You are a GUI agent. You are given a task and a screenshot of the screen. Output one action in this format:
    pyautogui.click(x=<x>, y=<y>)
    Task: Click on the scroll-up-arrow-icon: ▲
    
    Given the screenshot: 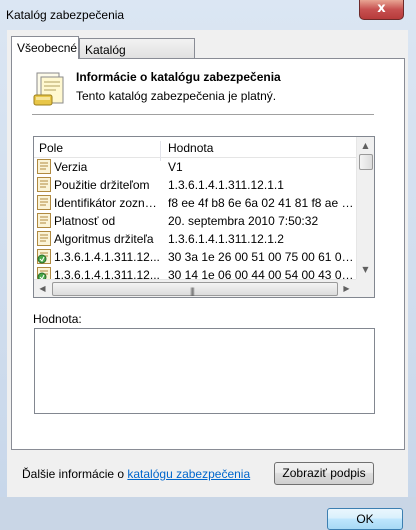 What is the action you would take?
    pyautogui.click(x=365, y=145)
    